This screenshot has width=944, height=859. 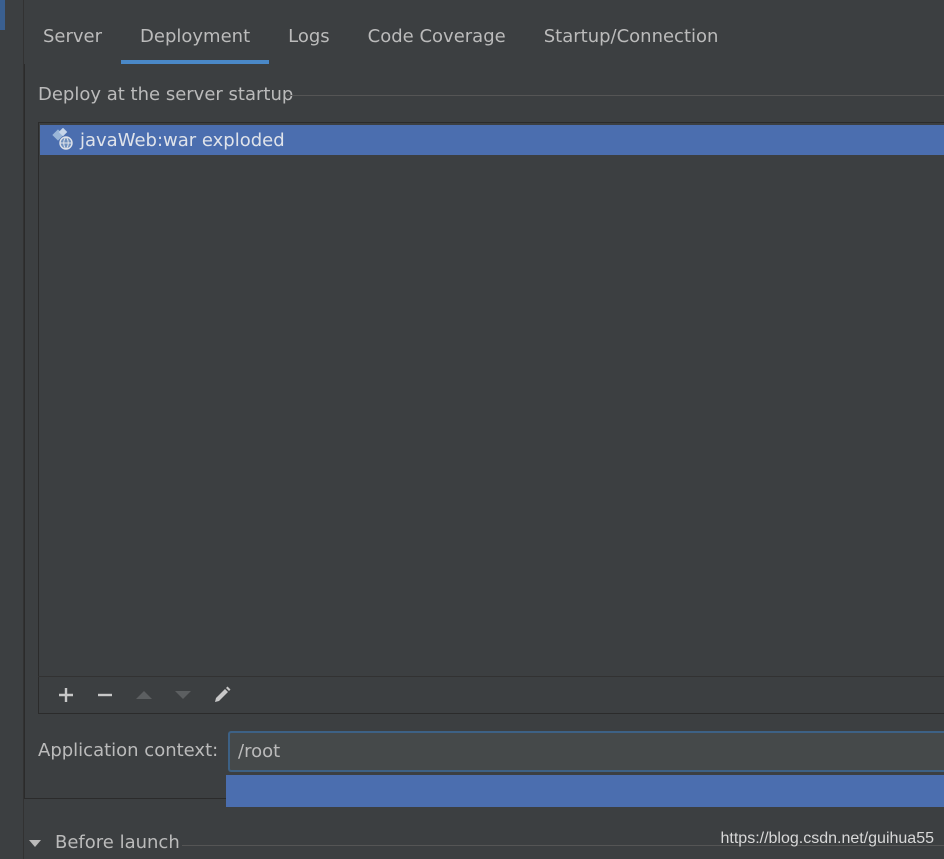 I want to click on list-item-label: javaWeb:war exploded, so click(x=182, y=140).